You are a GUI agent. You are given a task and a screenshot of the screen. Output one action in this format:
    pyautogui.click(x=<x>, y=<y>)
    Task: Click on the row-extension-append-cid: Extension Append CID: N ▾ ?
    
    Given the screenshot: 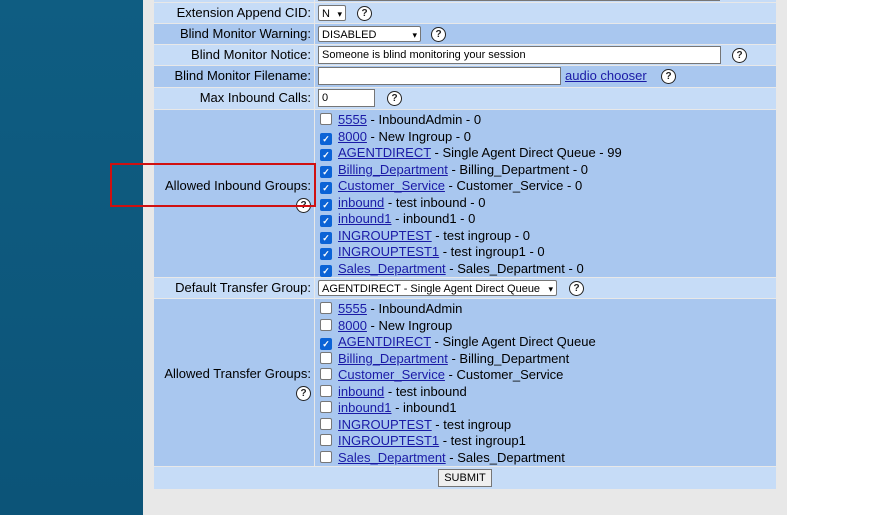 What is the action you would take?
    pyautogui.click(x=465, y=13)
    